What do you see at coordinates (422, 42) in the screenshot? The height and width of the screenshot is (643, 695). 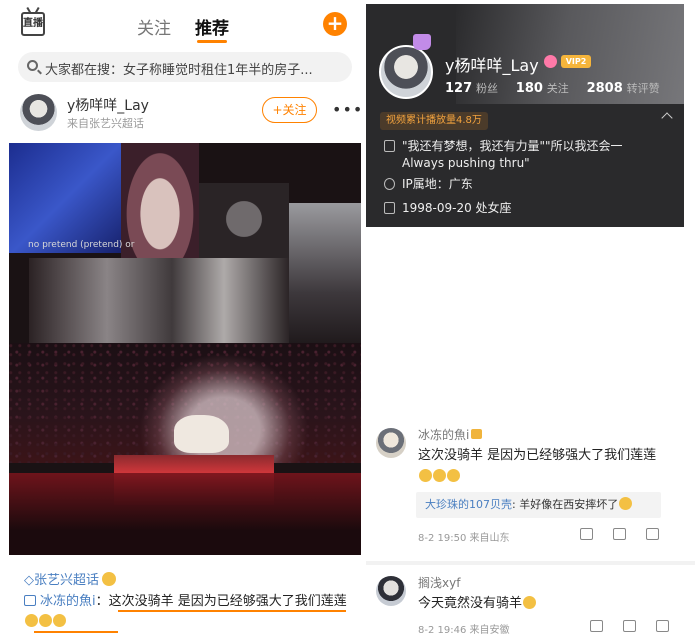 I see `crown-icon` at bounding box center [422, 42].